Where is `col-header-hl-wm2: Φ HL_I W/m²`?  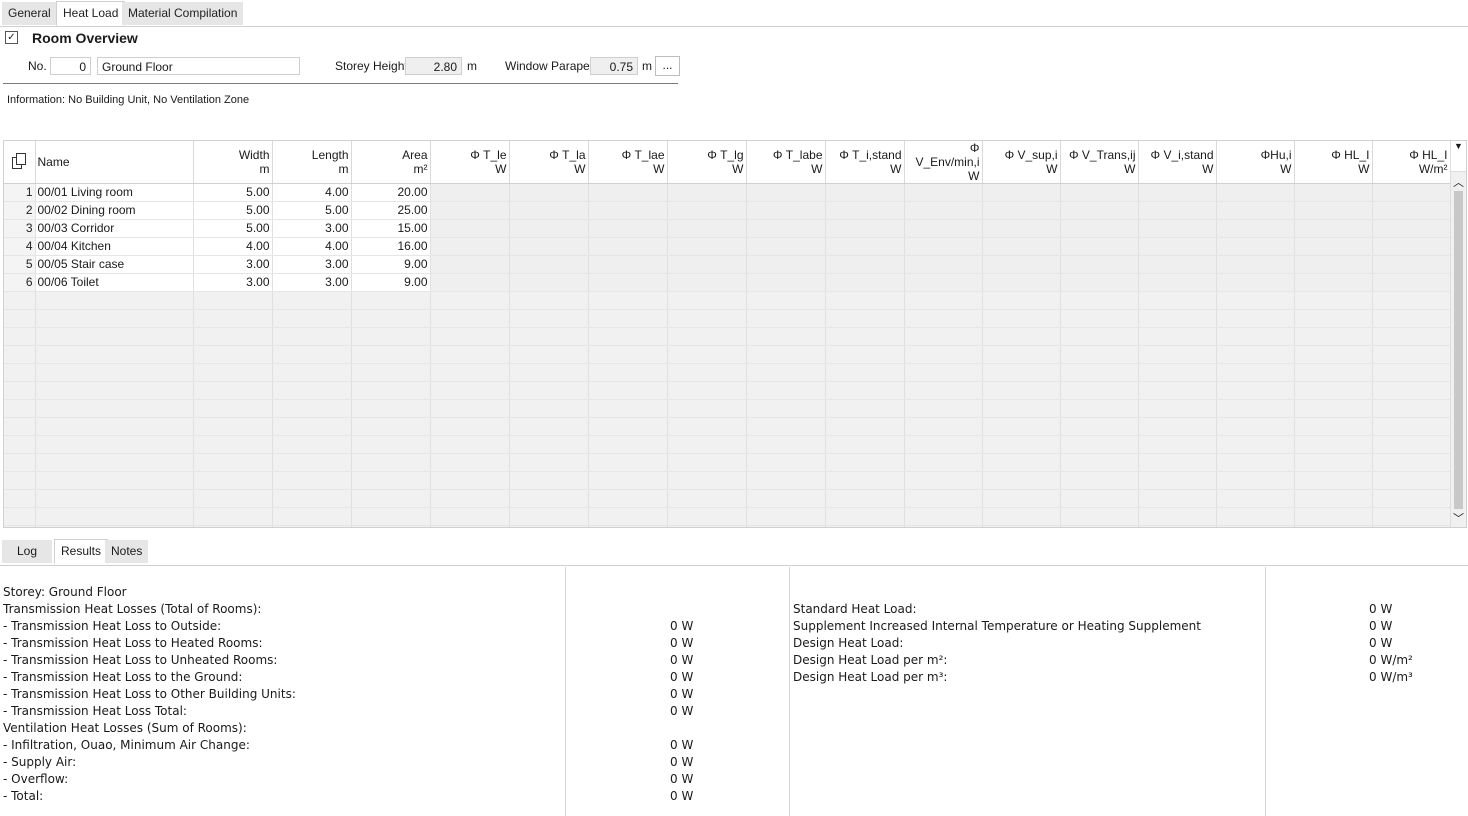
col-header-hl-wm2: Φ HL_I W/m² is located at coordinates (1411, 162).